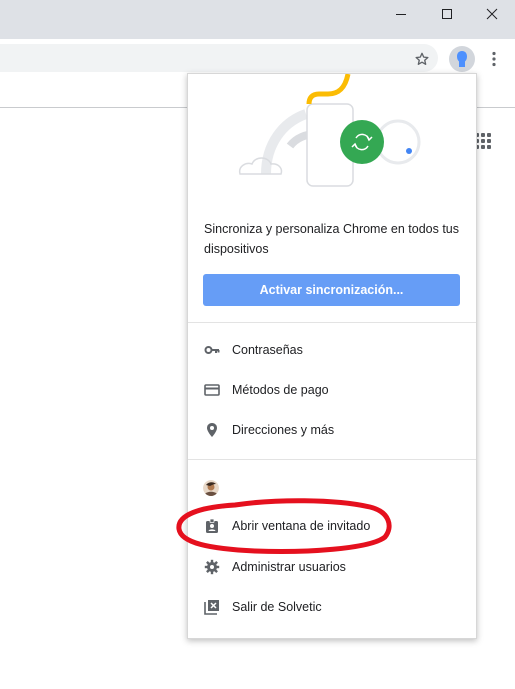  Describe the element at coordinates (212, 430) in the screenshot. I see `location-pin-icon` at that location.